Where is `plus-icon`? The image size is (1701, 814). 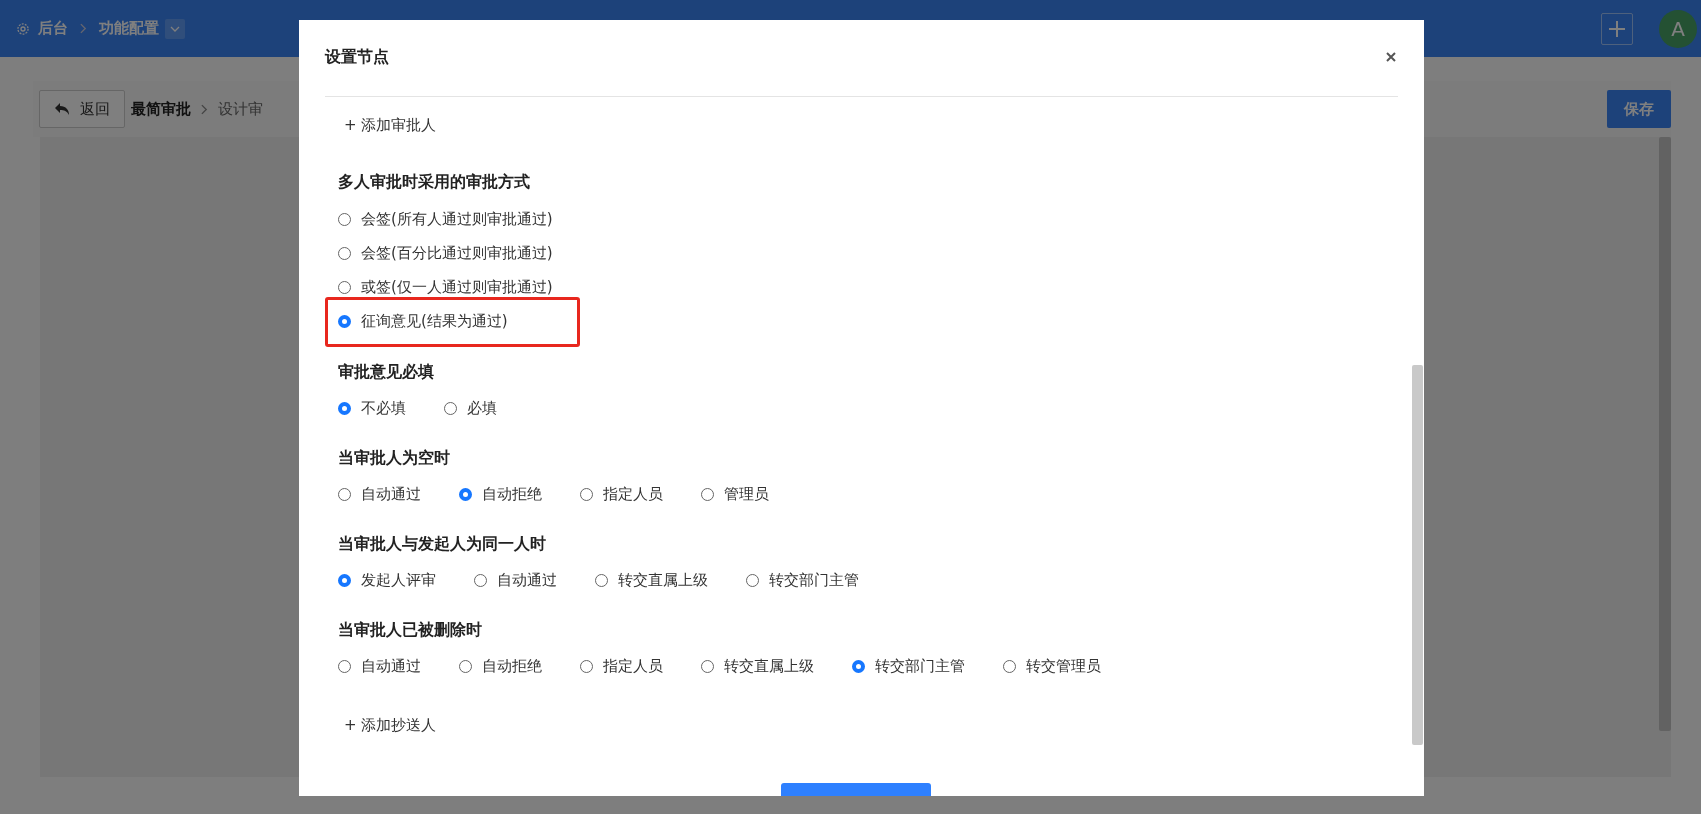 plus-icon is located at coordinates (1617, 28).